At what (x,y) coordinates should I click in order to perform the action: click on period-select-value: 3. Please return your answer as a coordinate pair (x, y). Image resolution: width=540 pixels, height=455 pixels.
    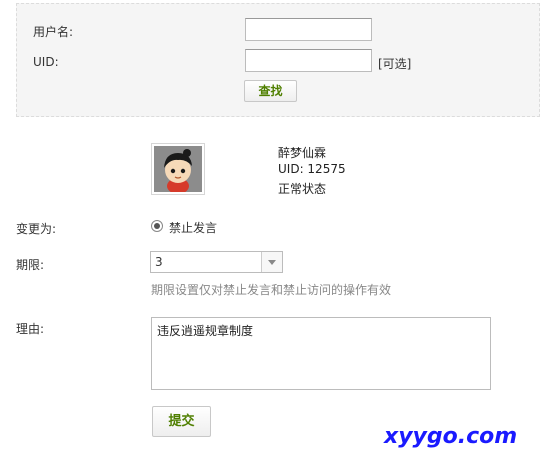
    Looking at the image, I should click on (159, 262).